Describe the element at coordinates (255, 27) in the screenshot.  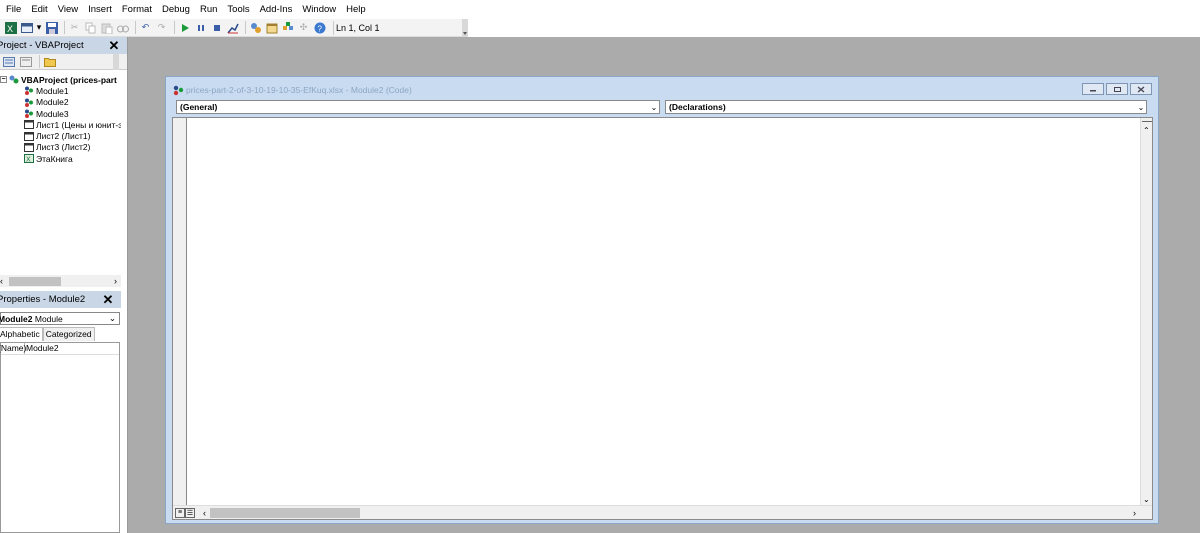
I see `project-explorer-icon` at that location.